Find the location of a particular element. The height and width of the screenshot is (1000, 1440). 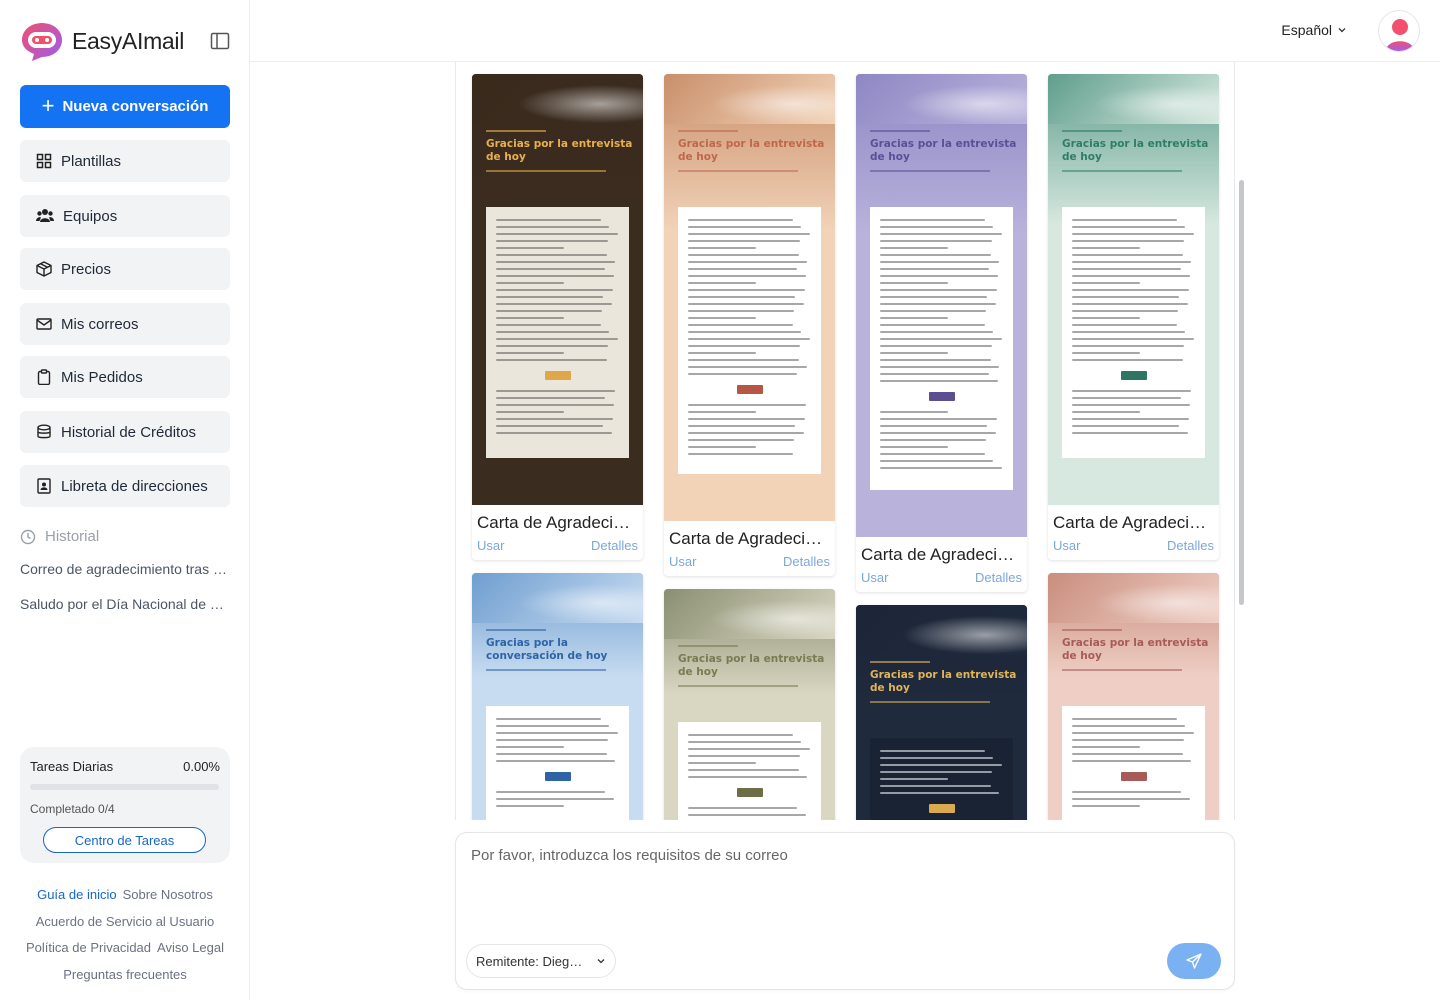

faq-link: Preguntas frecuentes is located at coordinates (125, 974).